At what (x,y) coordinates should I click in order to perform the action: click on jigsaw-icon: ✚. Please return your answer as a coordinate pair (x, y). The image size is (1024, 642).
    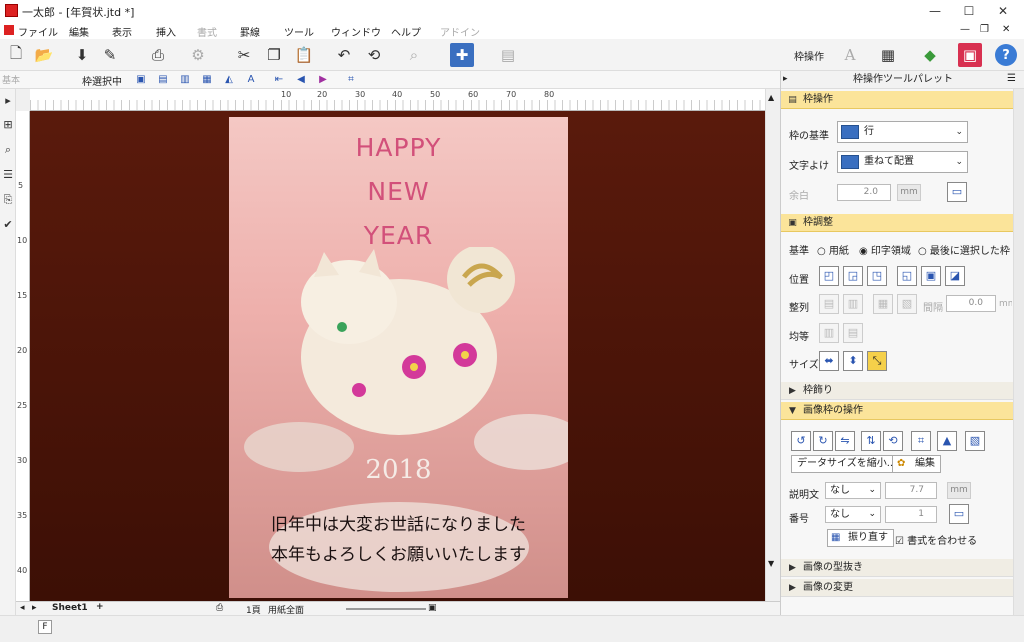
    Looking at the image, I should click on (462, 55).